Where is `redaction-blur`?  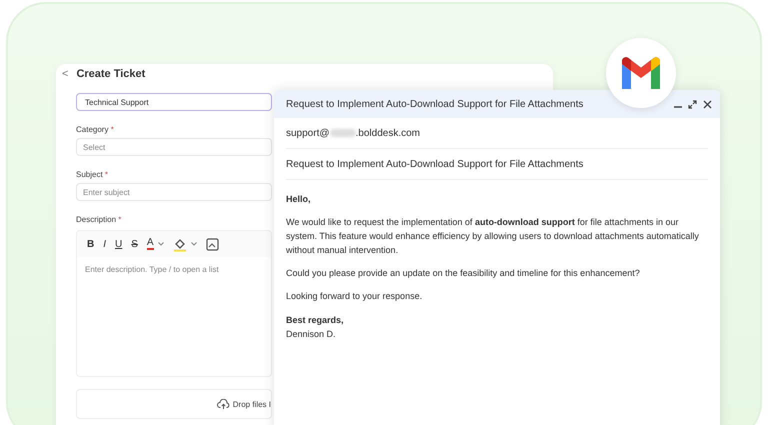
redaction-blur is located at coordinates (343, 133).